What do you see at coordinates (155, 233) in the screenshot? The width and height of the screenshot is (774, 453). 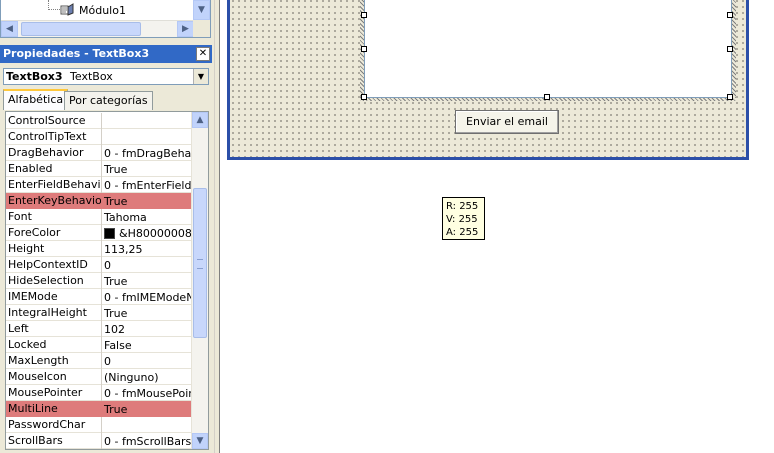 I see `property-value-text: &H80000008&` at bounding box center [155, 233].